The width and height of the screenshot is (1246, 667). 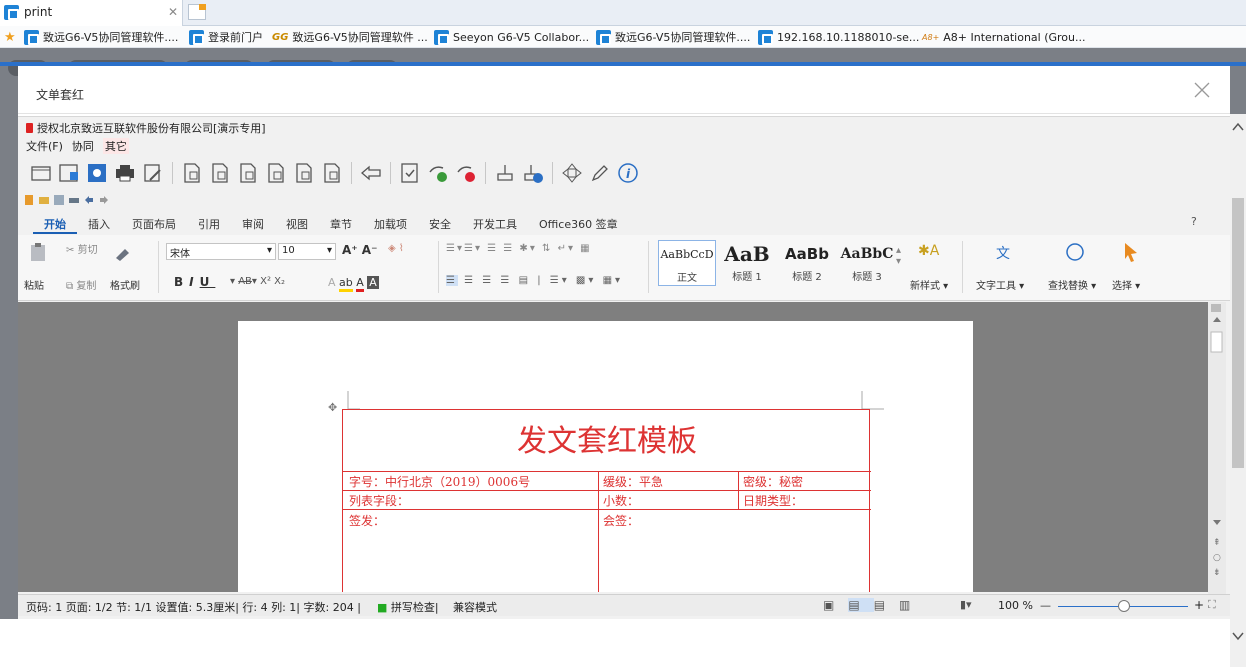 I want to click on font-name-select: 宋体 ▾, so click(x=221, y=251).